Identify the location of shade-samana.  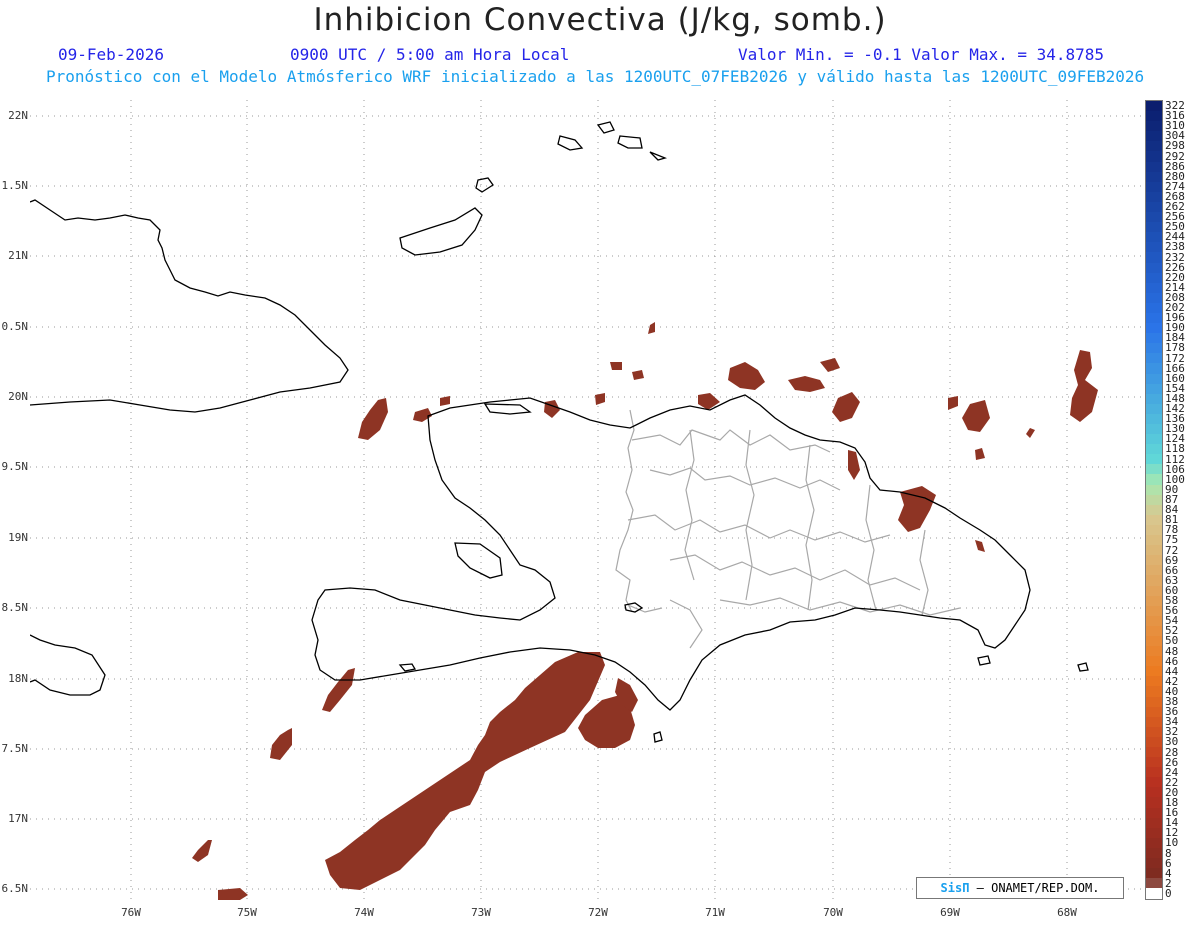
(854, 465).